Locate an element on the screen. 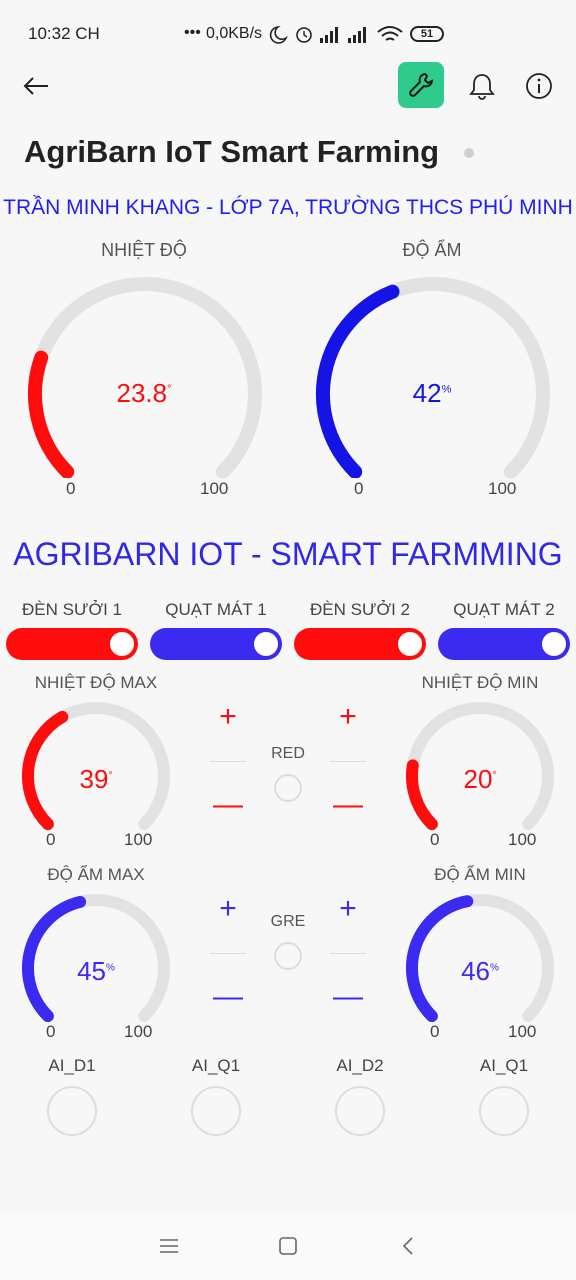  moon-icon is located at coordinates (278, 34).